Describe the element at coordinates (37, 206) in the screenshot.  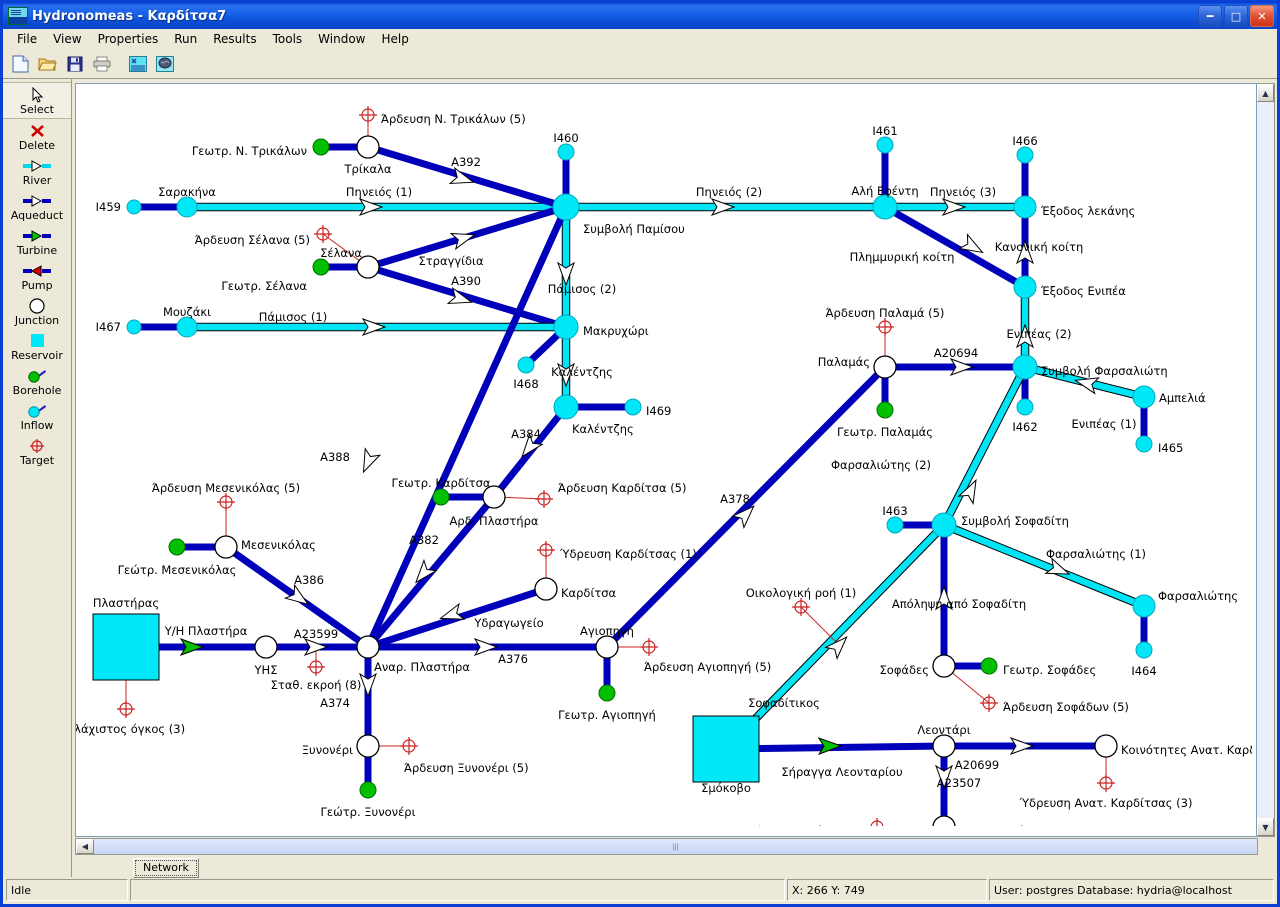
I see `palette-item-aqueduct: Aqueduct` at that location.